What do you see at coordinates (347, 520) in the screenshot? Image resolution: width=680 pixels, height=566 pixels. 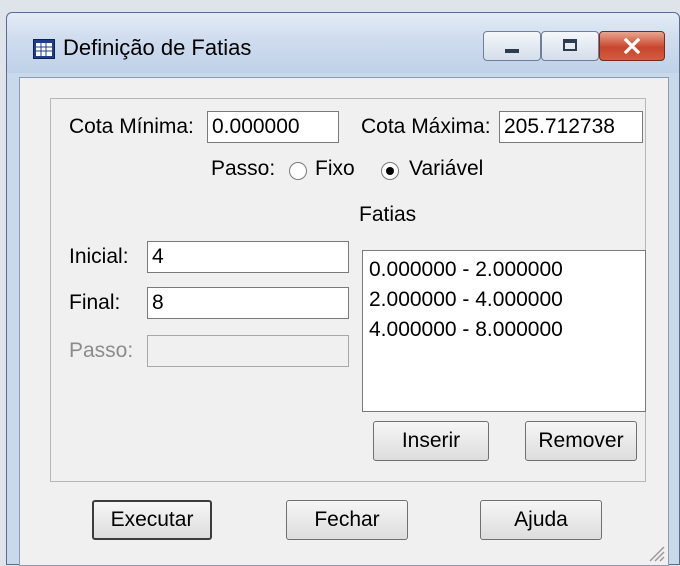 I see `fechar-button: Fechar` at bounding box center [347, 520].